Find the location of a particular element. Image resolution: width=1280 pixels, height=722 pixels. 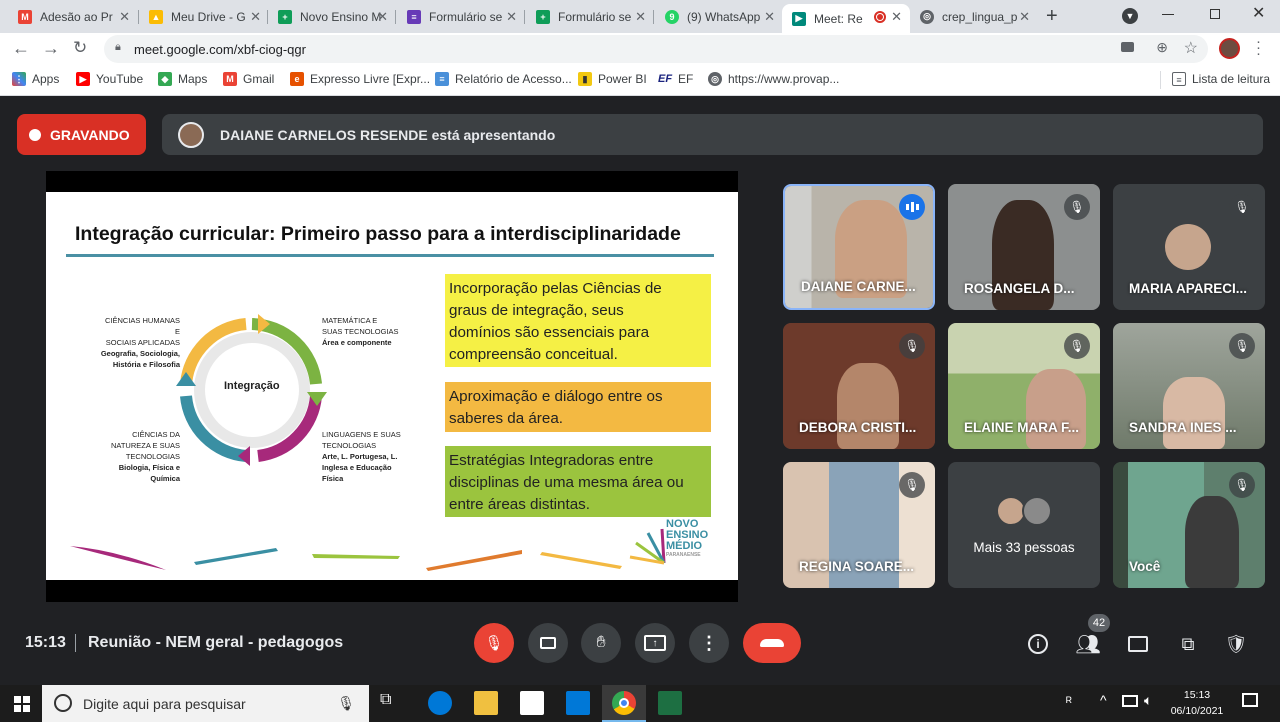

tab-sheets-formulario: + Formulário se ✕ is located at coordinates (590, 16).